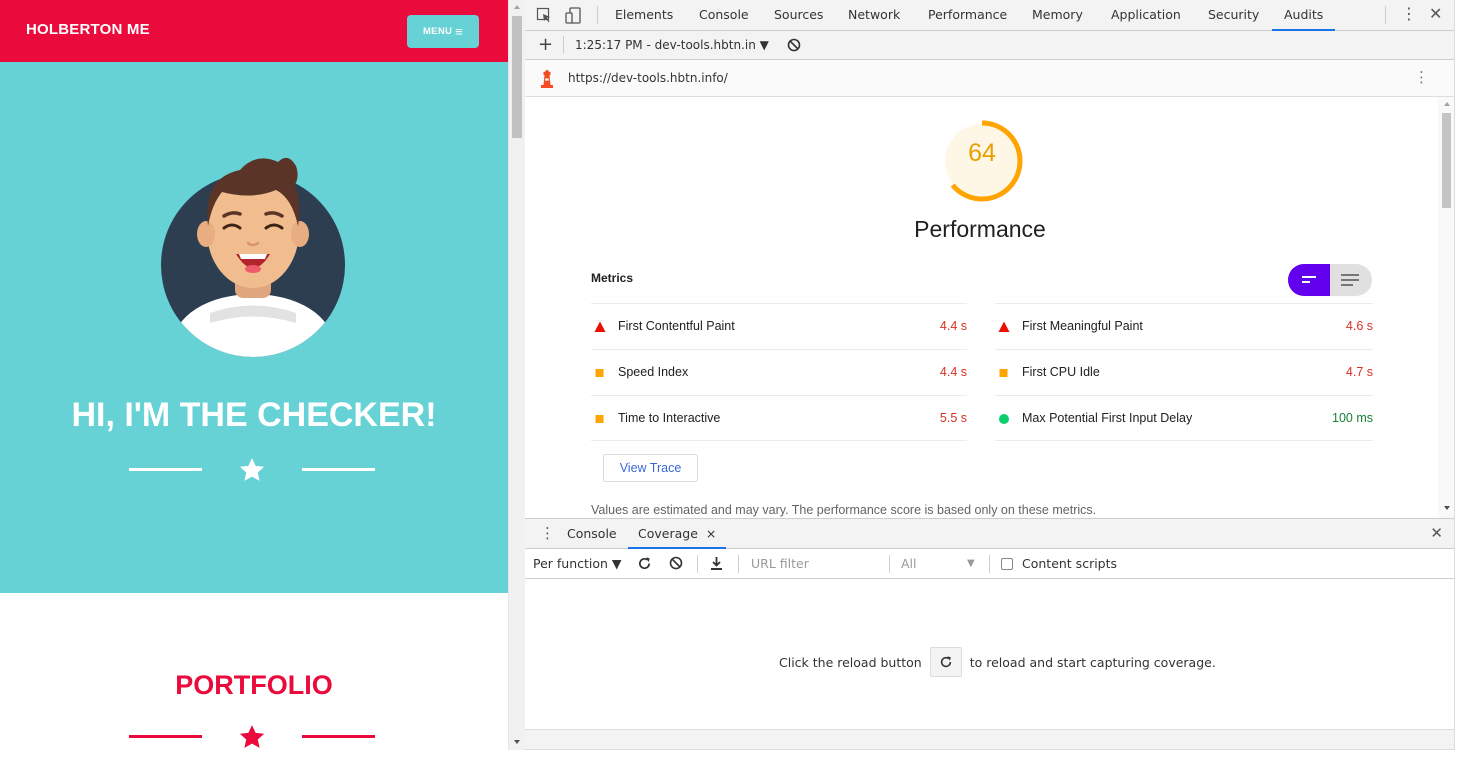 The width and height of the screenshot is (1467, 770). Describe the element at coordinates (1057, 15) in the screenshot. I see `tab-memory: Memory` at that location.